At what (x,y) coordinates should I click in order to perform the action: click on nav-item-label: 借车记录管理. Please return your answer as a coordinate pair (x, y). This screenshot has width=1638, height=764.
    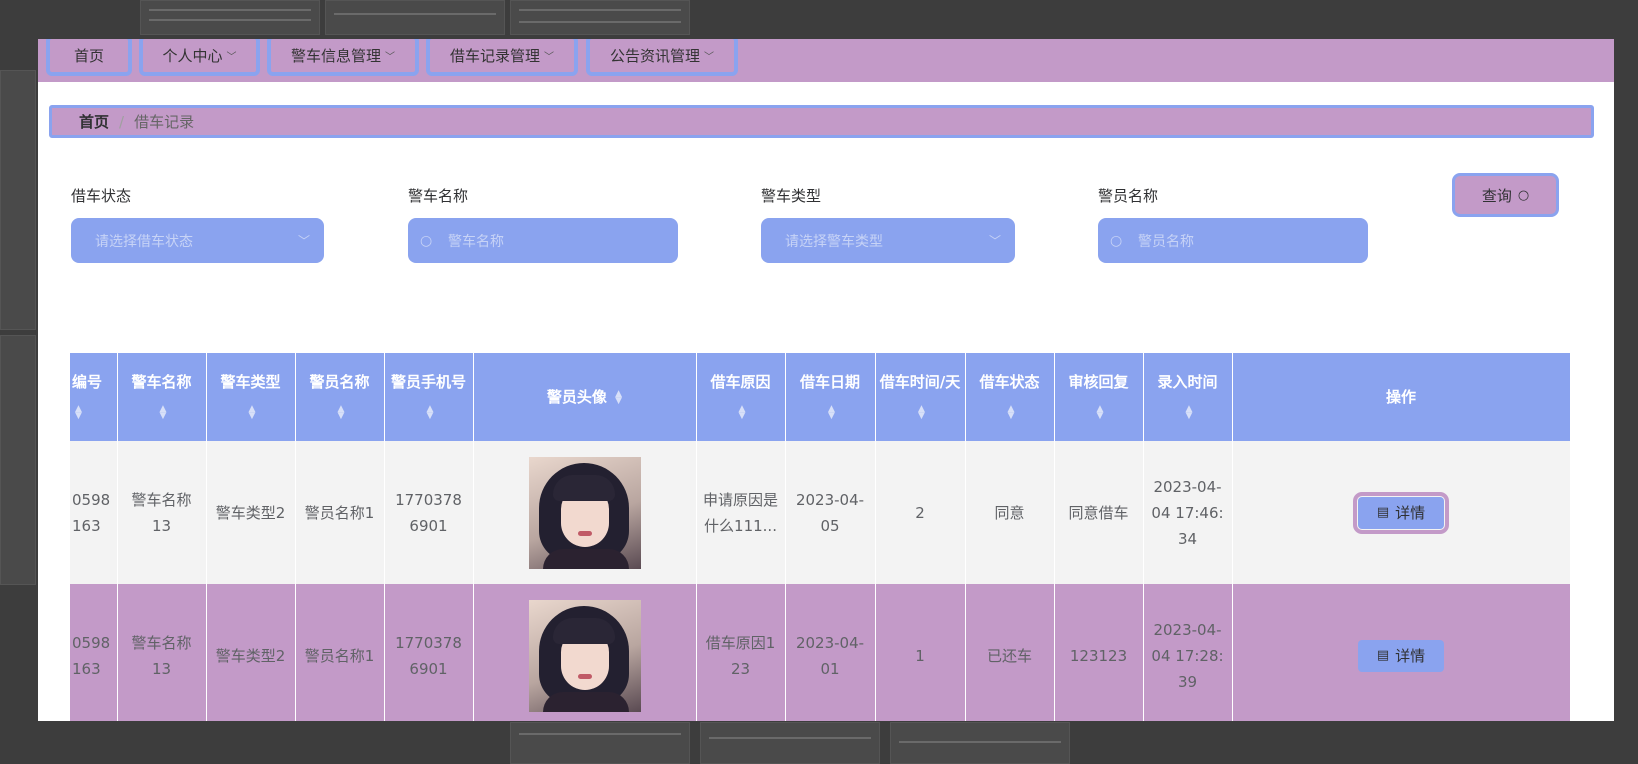
    Looking at the image, I should click on (494, 56).